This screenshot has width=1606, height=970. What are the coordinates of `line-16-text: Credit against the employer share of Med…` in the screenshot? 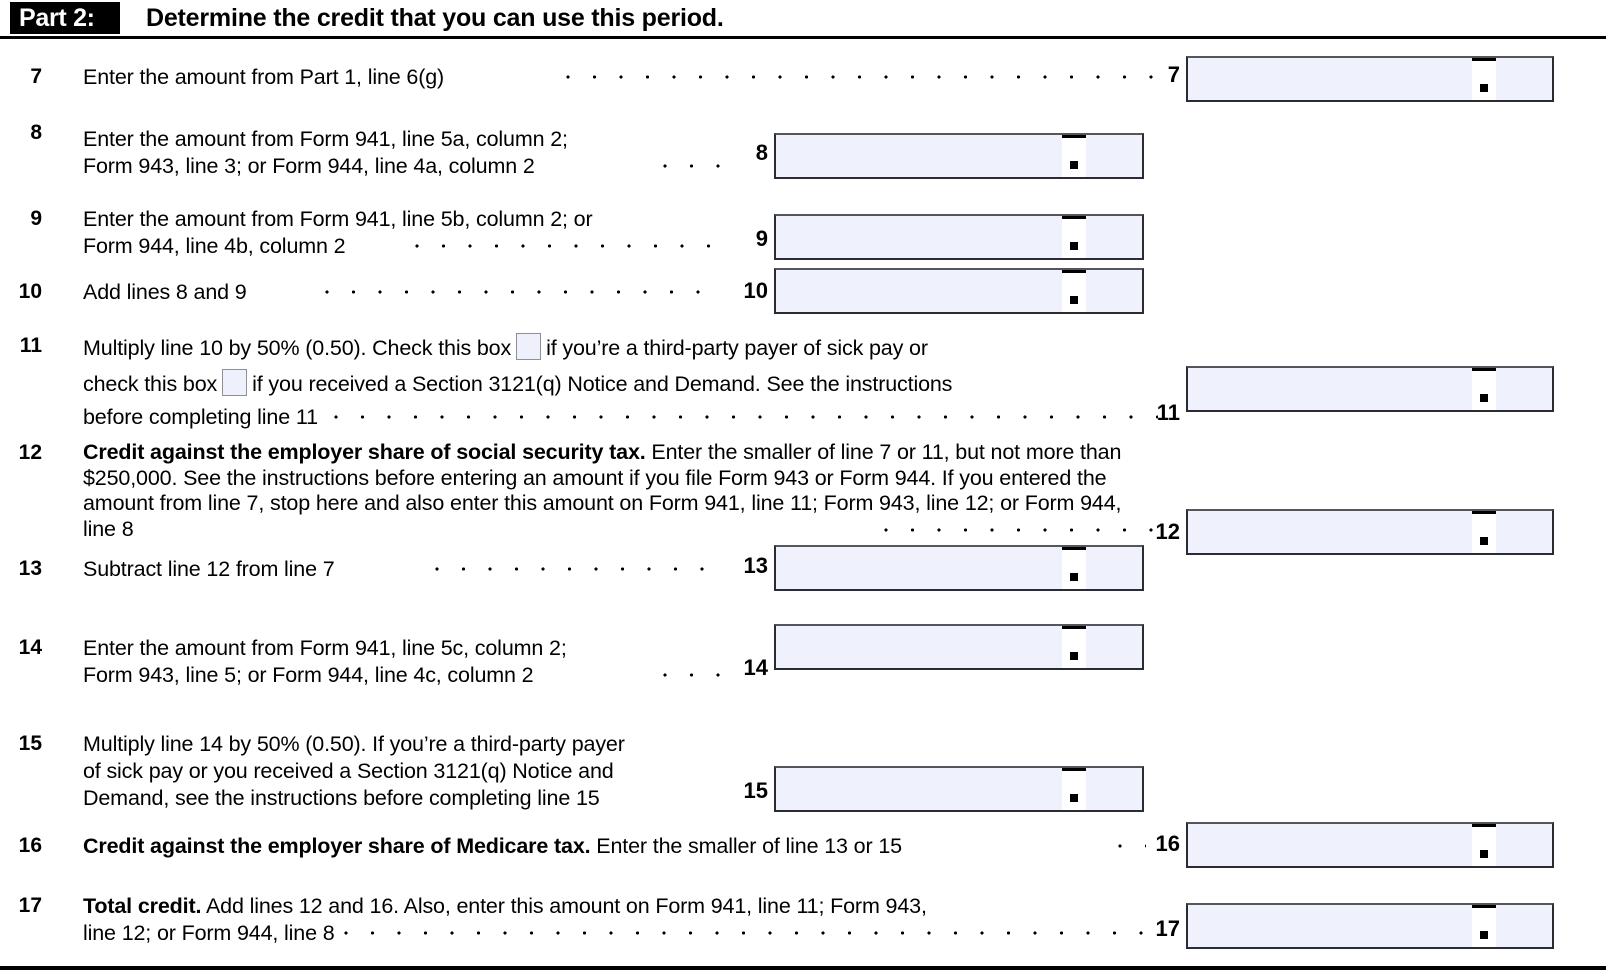 It's located at (603, 846).